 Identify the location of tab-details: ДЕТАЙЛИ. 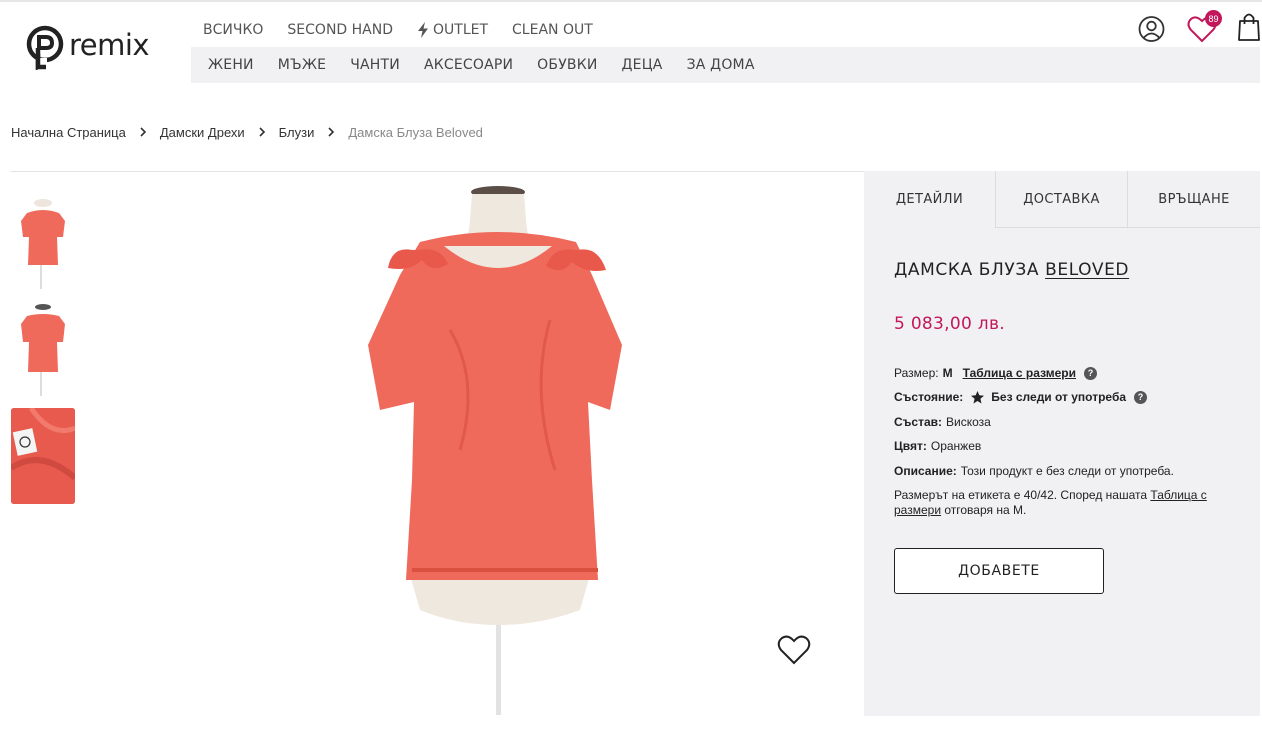
(930, 199).